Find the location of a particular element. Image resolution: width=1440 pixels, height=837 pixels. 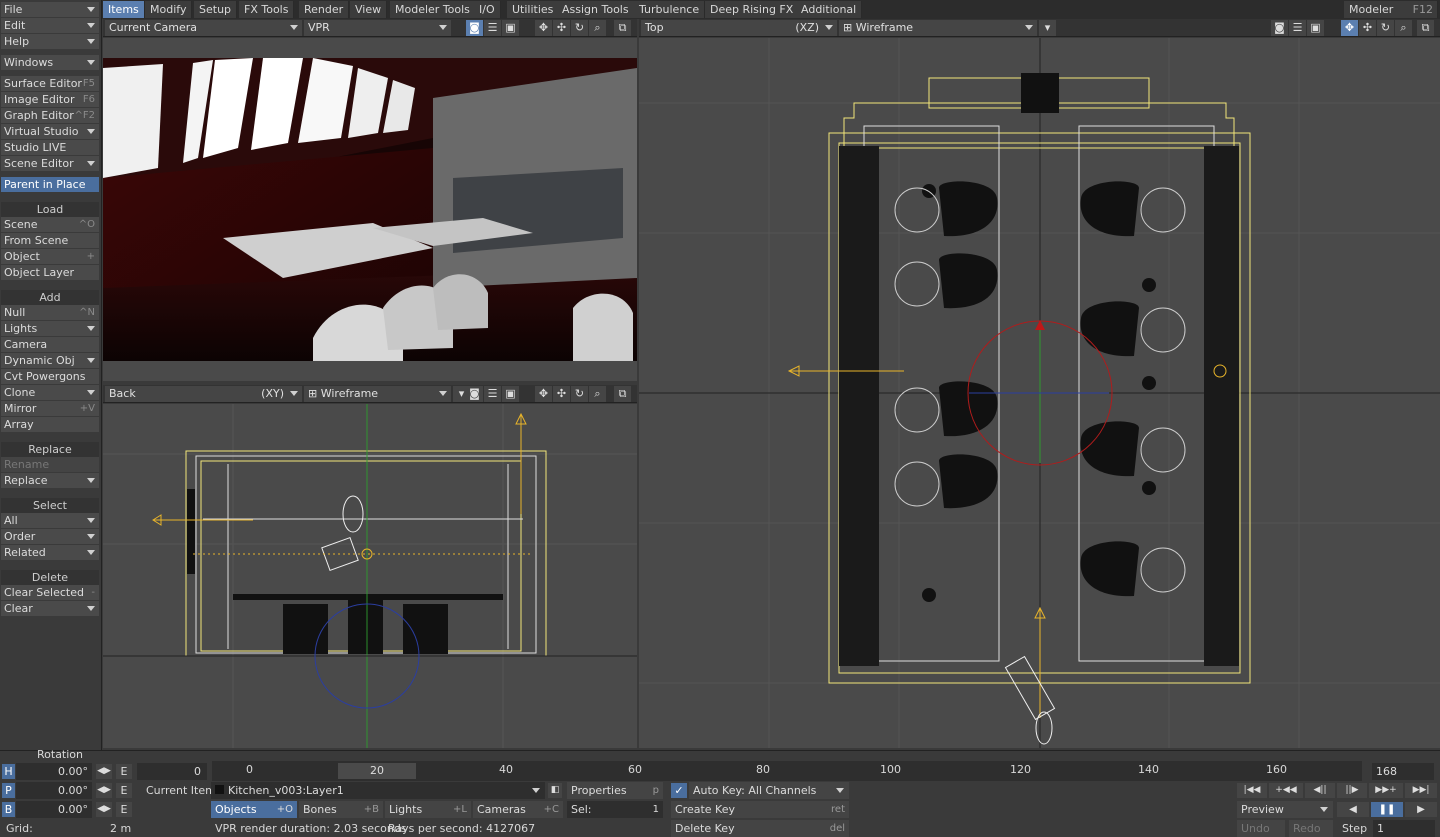

channel-arrows-icon: ◀▶ is located at coordinates (104, 771).